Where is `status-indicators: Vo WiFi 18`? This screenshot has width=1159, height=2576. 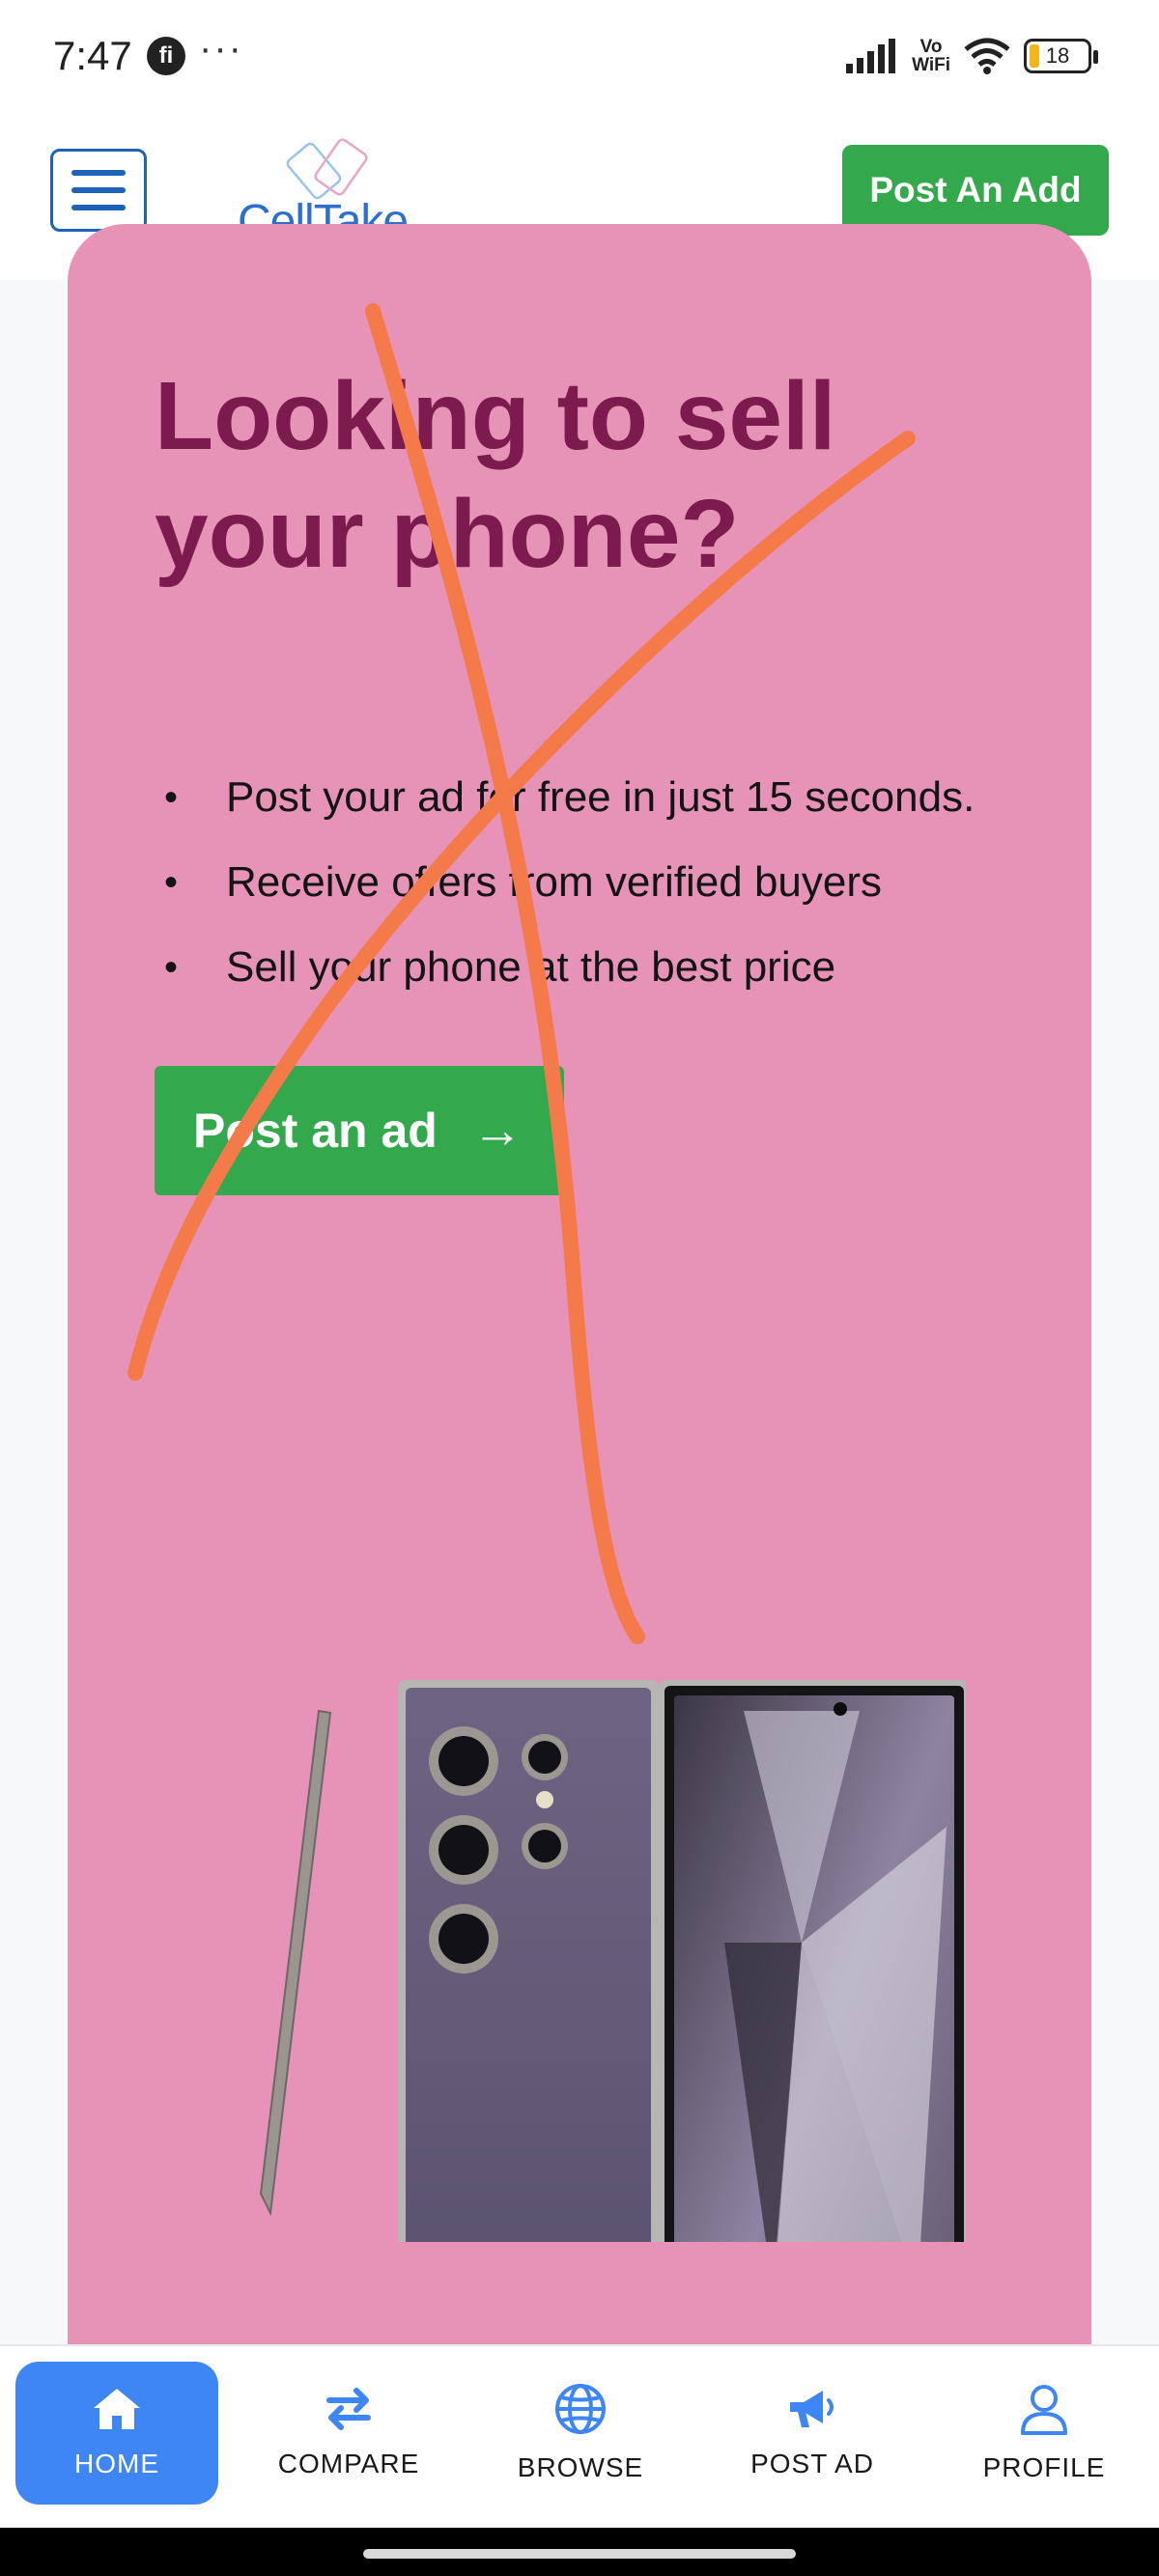 status-indicators: Vo WiFi 18 is located at coordinates (972, 56).